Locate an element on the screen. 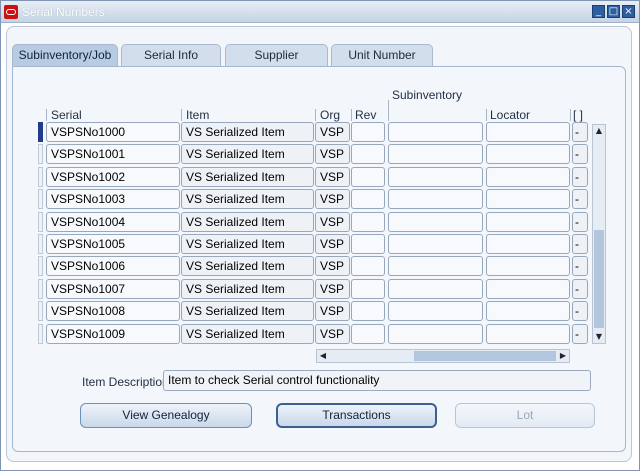 This screenshot has height=471, width=640. close-icon: × is located at coordinates (628, 11).